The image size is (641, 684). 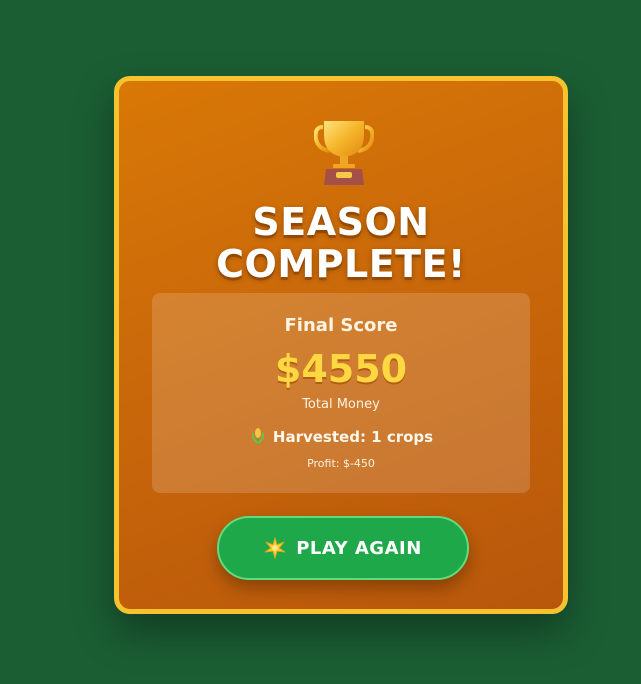 What do you see at coordinates (275, 548) in the screenshot?
I see `sparkle-icon` at bounding box center [275, 548].